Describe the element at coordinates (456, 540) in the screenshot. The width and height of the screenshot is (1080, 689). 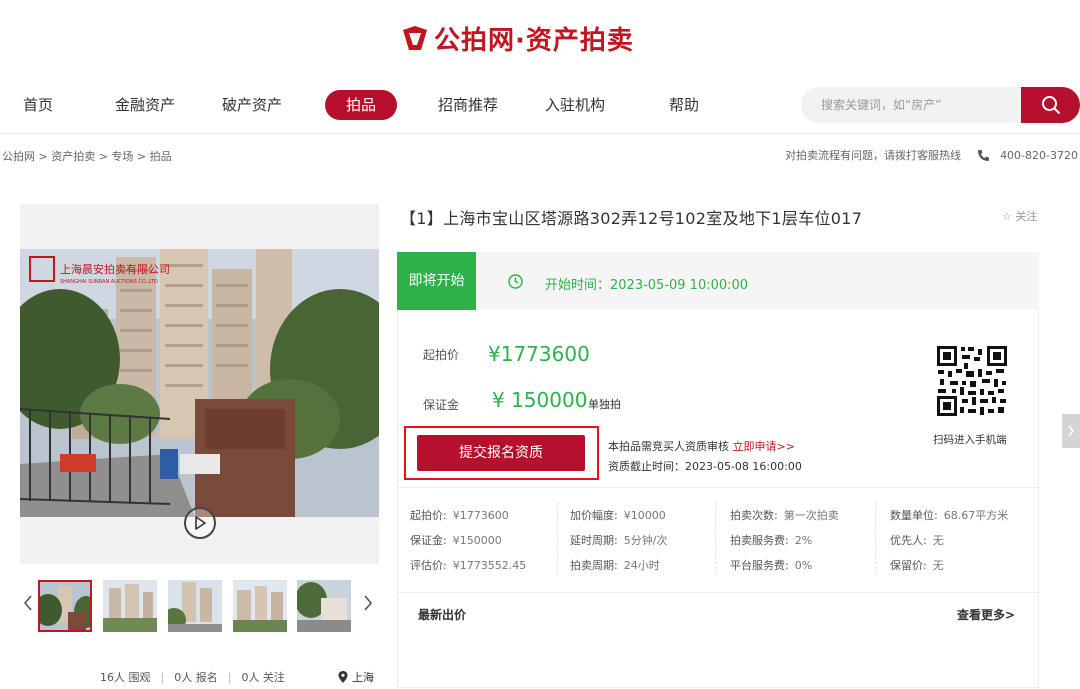
I see `detail-deposit: 保证金: ¥150000` at that location.